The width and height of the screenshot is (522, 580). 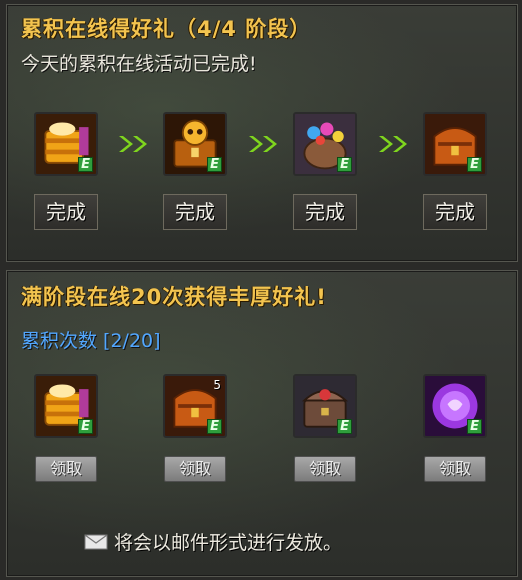 I want to click on leather-bag-icon: E, so click(x=455, y=144).